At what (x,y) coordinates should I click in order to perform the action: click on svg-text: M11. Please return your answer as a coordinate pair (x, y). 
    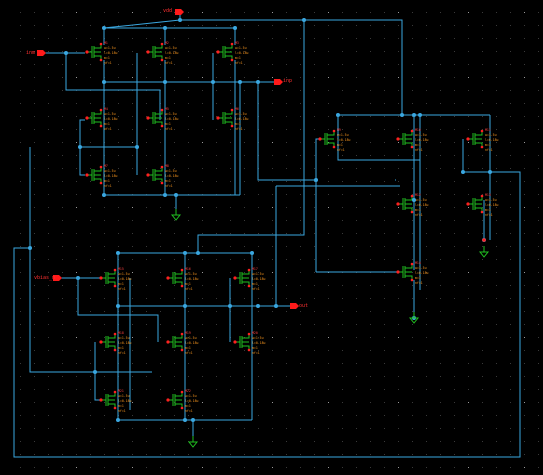
    Looking at the image, I should click on (488, 130).